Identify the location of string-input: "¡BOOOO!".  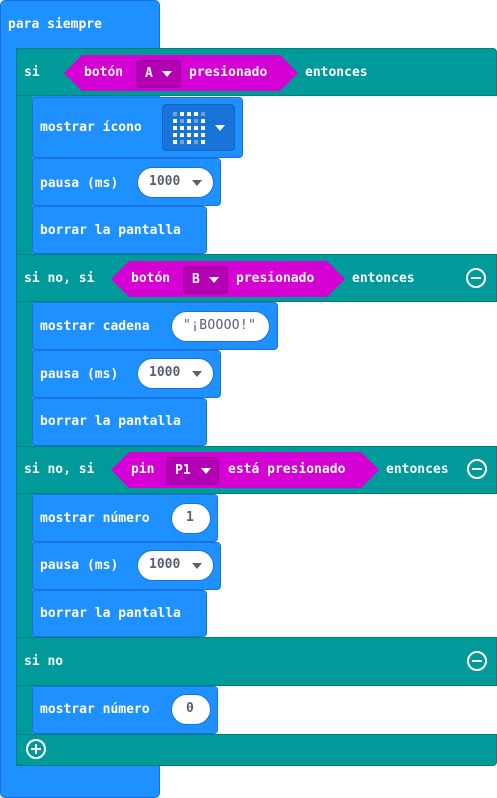
(220, 326).